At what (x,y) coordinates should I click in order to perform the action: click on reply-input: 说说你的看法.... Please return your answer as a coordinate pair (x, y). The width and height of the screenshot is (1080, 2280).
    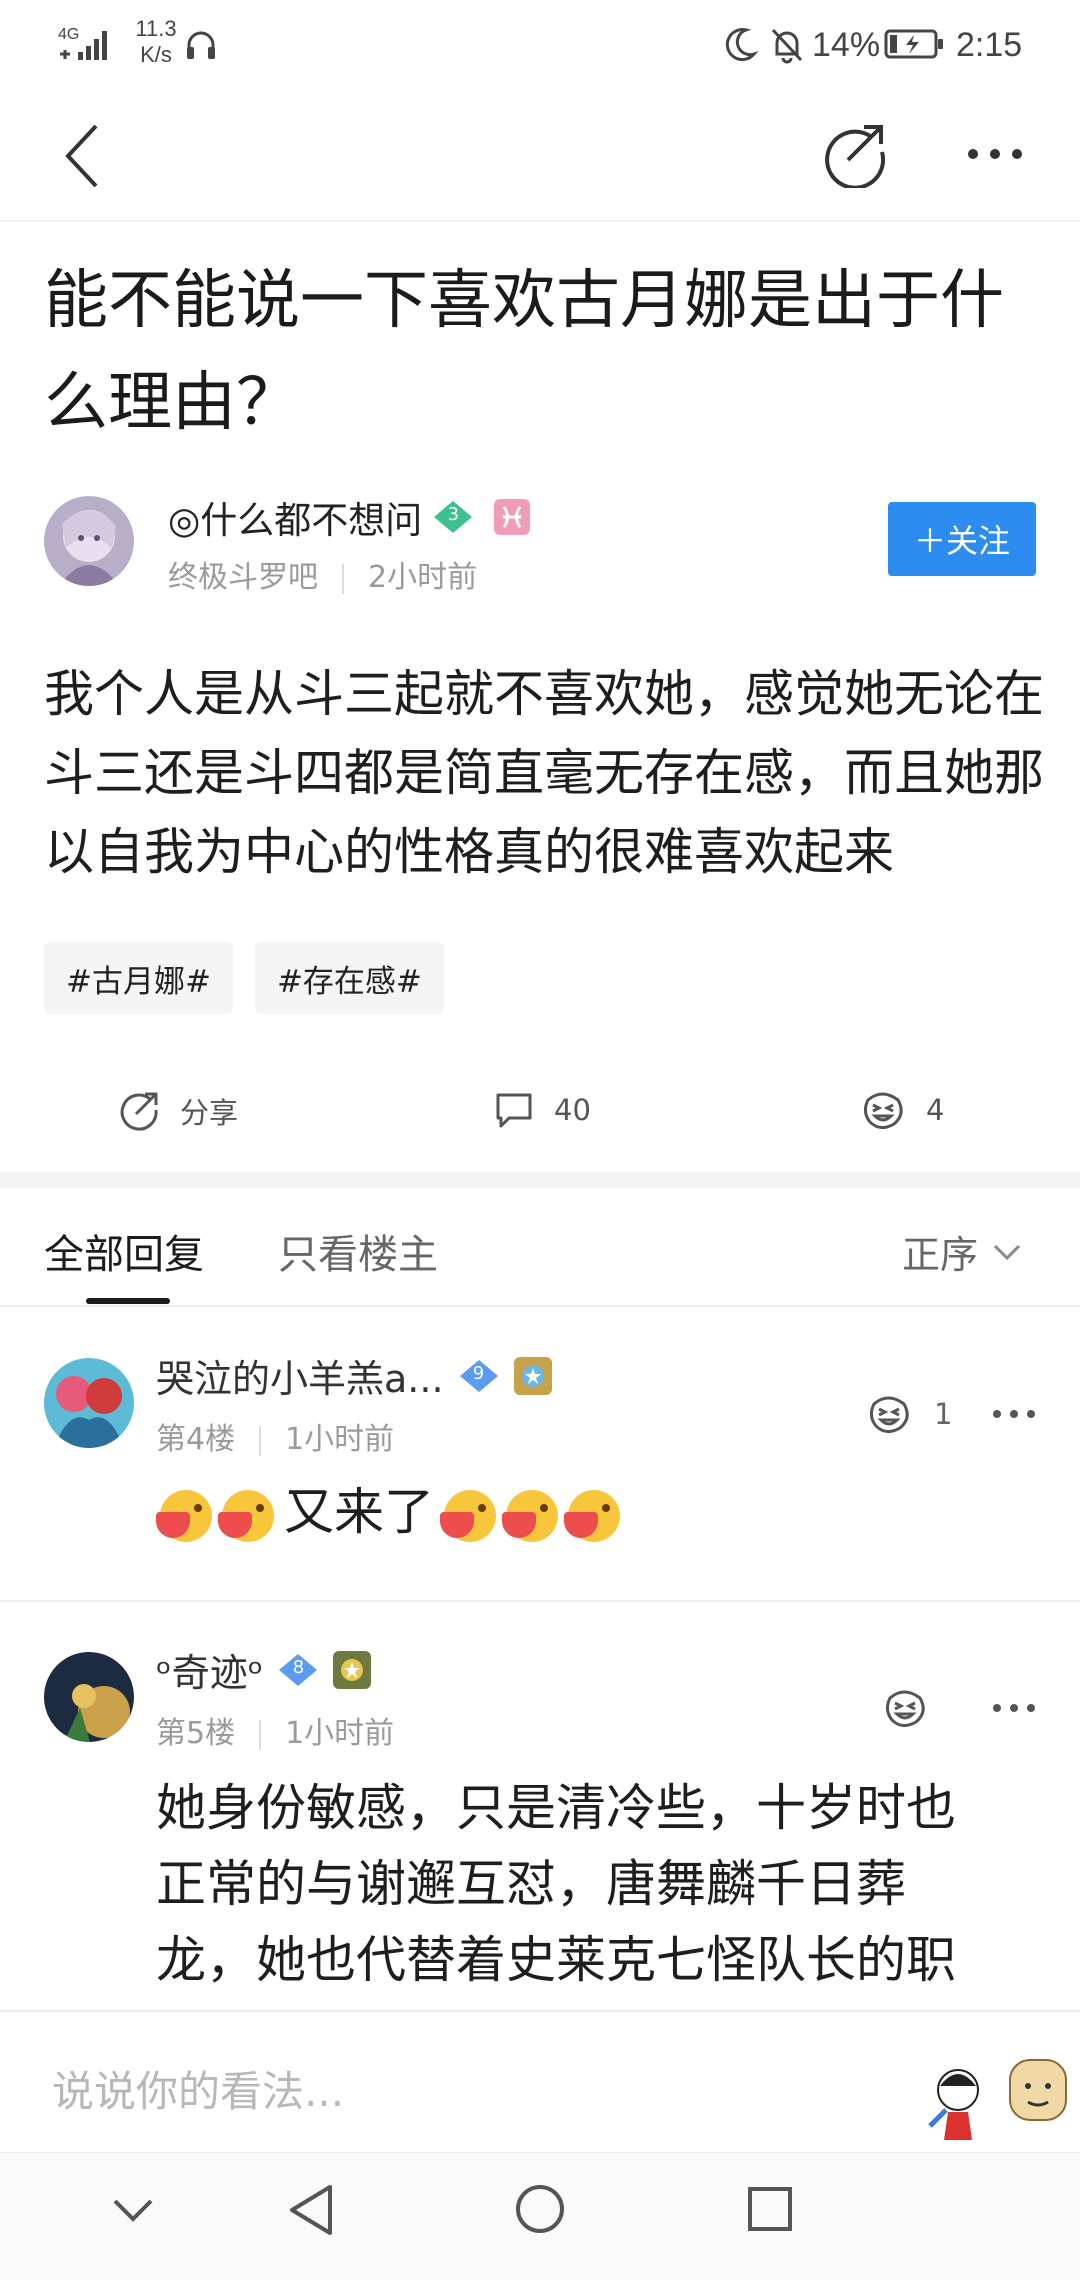
    Looking at the image, I should click on (198, 2088).